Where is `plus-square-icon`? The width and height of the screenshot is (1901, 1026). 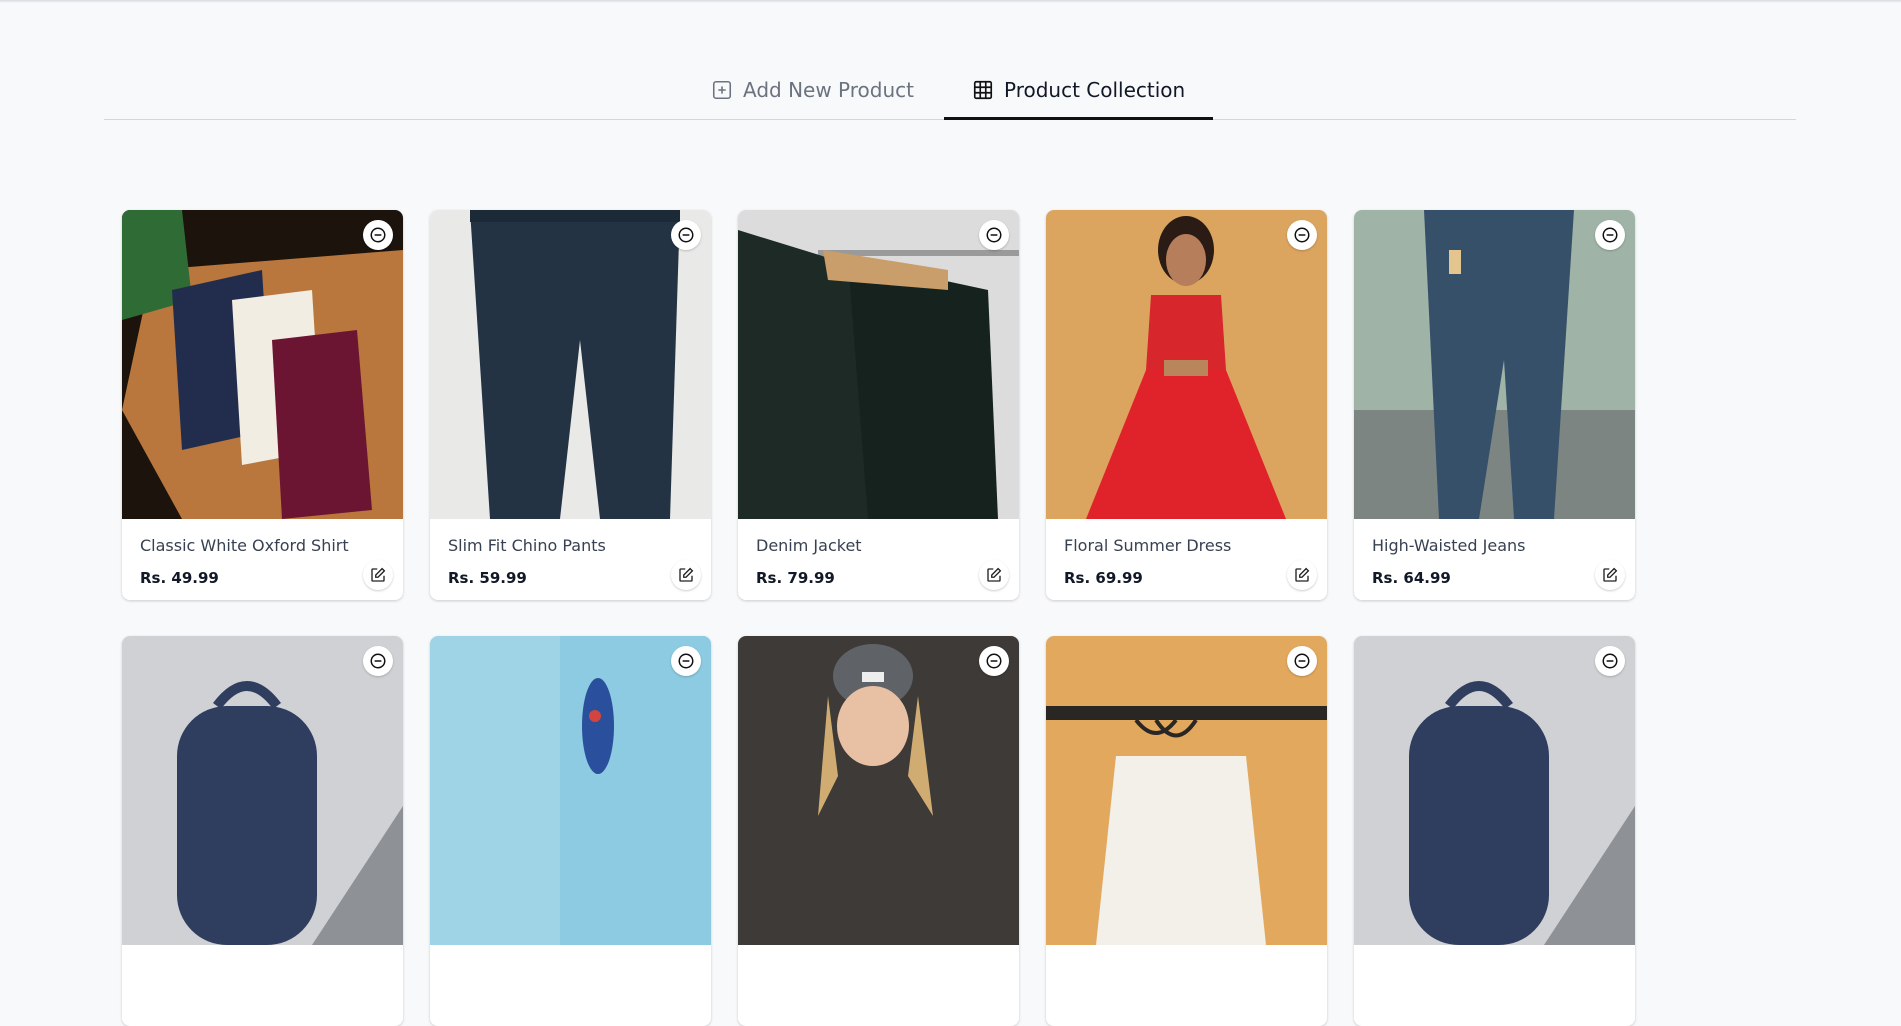
plus-square-icon is located at coordinates (722, 90).